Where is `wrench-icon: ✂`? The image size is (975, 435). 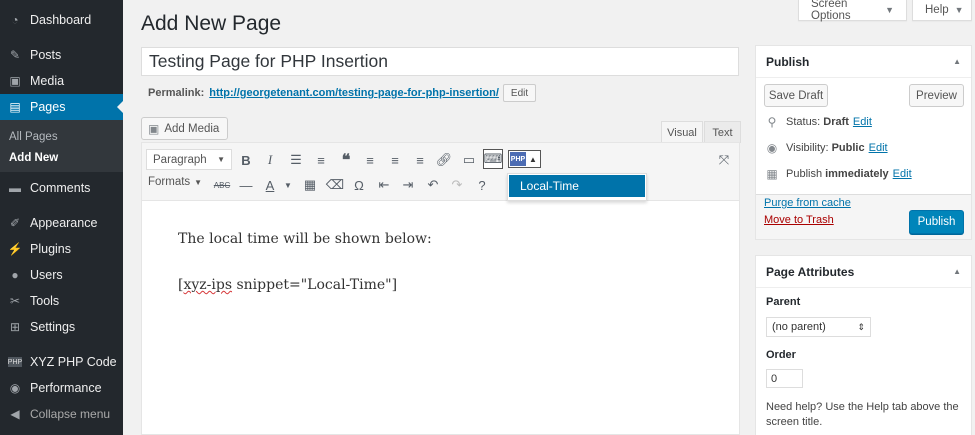 wrench-icon: ✂ is located at coordinates (15, 301).